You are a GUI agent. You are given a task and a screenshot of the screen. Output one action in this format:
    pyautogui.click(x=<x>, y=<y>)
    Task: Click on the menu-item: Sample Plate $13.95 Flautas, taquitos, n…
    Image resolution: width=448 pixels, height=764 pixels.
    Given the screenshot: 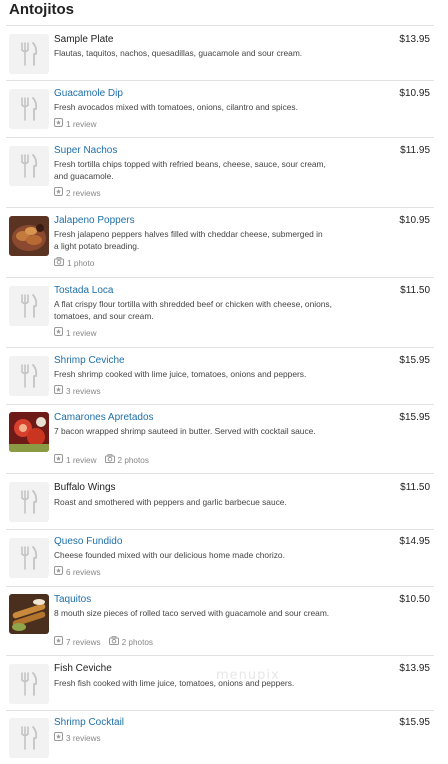 What is the action you would take?
    pyautogui.click(x=220, y=52)
    